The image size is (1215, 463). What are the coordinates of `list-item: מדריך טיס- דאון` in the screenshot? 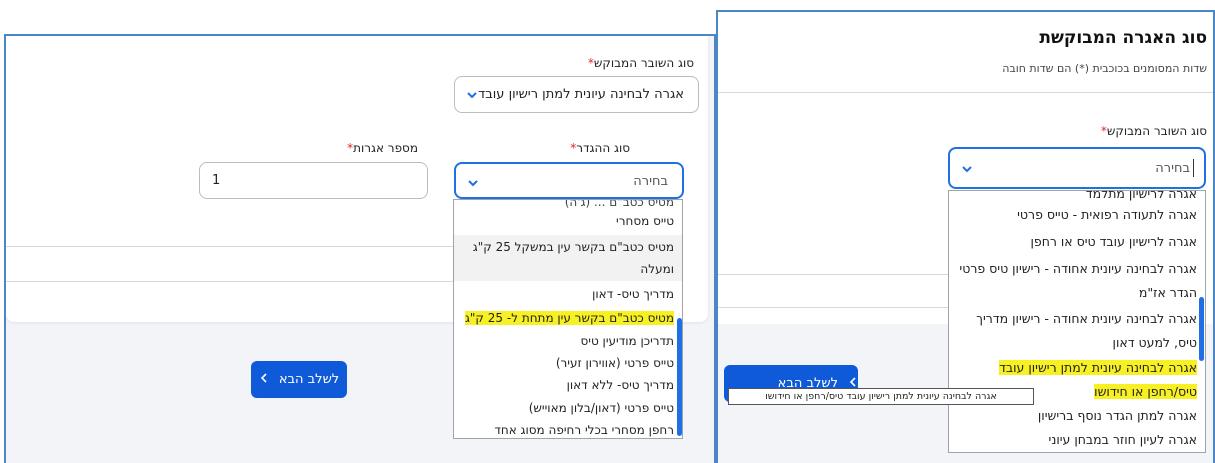 It's located at (568, 294).